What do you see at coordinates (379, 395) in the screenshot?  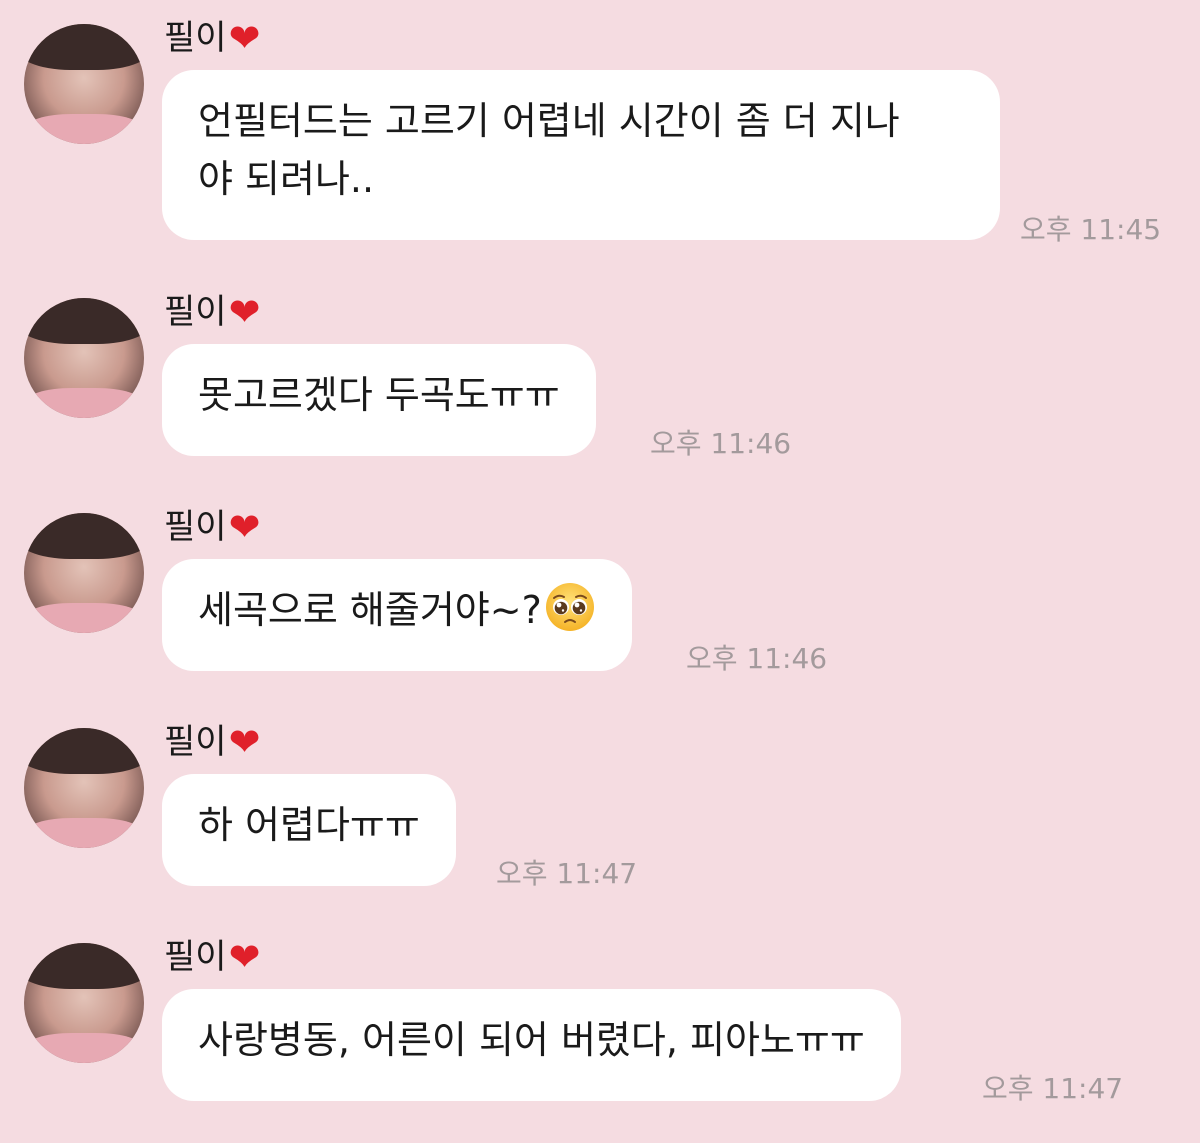 I see `message-text-line: 못고르겠다 두곡도ㅠㅠ` at bounding box center [379, 395].